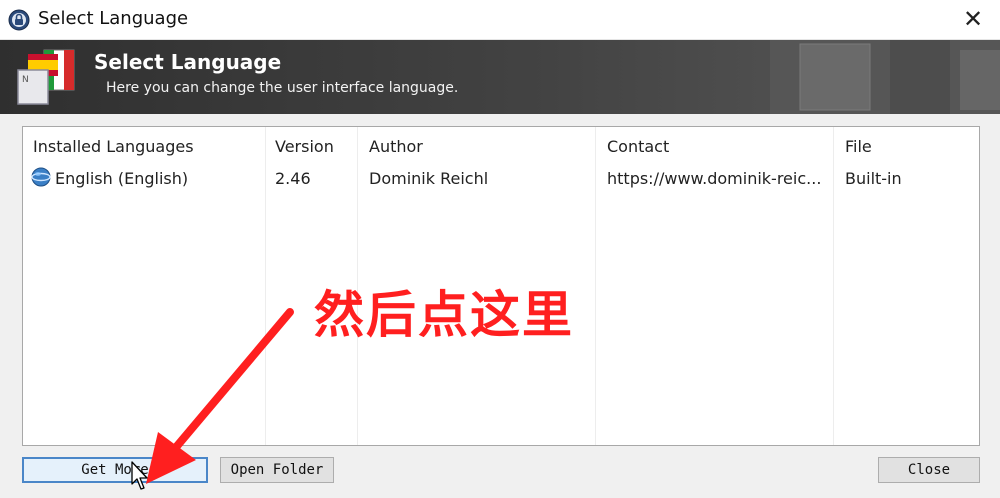 This screenshot has height=498, width=1000. Describe the element at coordinates (638, 146) in the screenshot. I see `column-header-contact: Contact` at that location.